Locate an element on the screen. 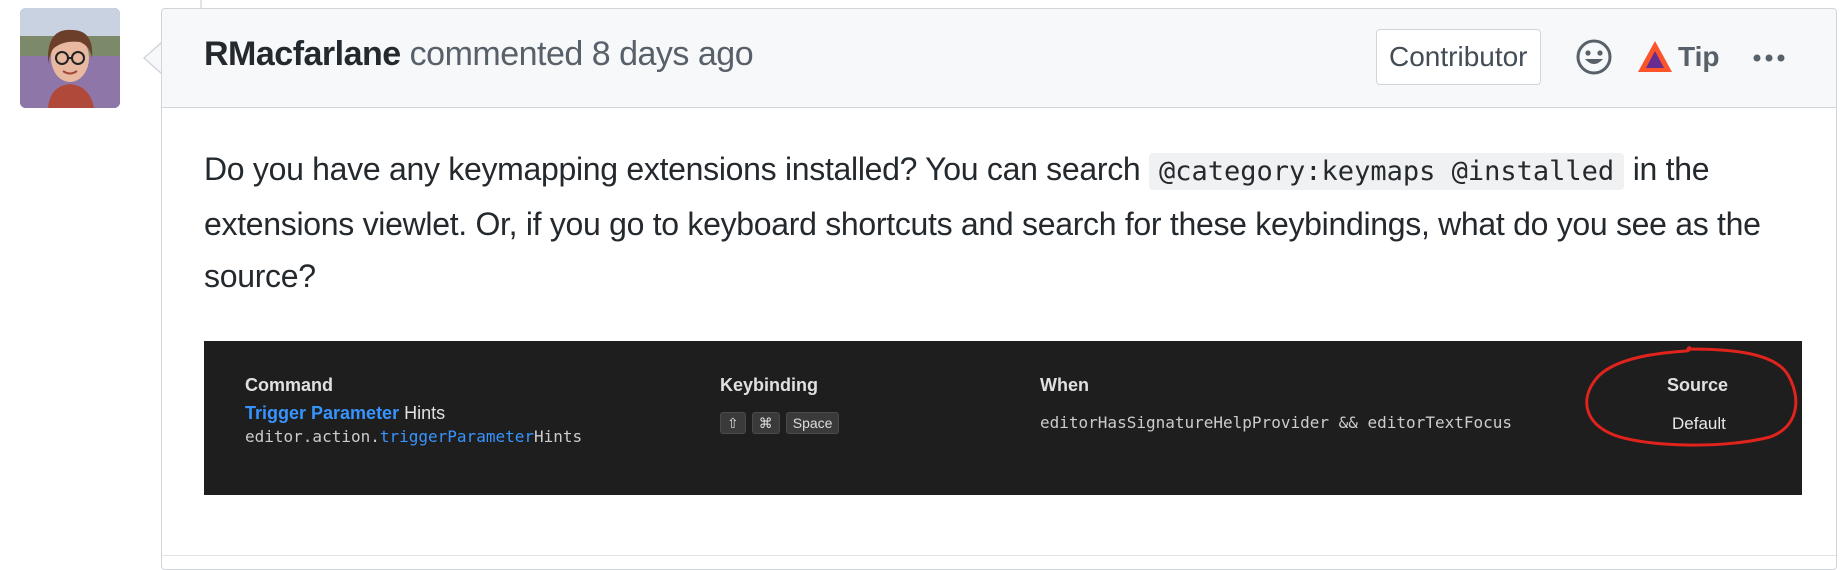 This screenshot has width=1846, height=570. keybinding-keys: ⇧ ⌘ Space is located at coordinates (780, 423).